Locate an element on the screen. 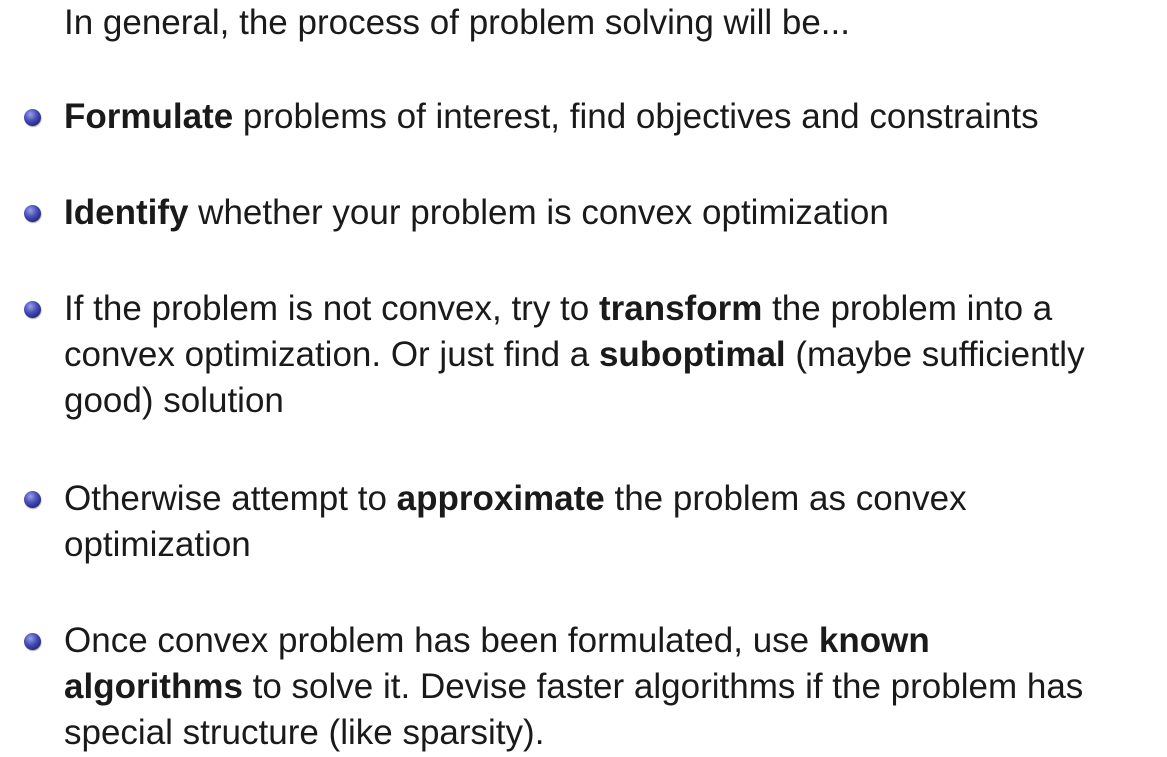  text-segment: convex optimization. Or just find a is located at coordinates (331, 354).